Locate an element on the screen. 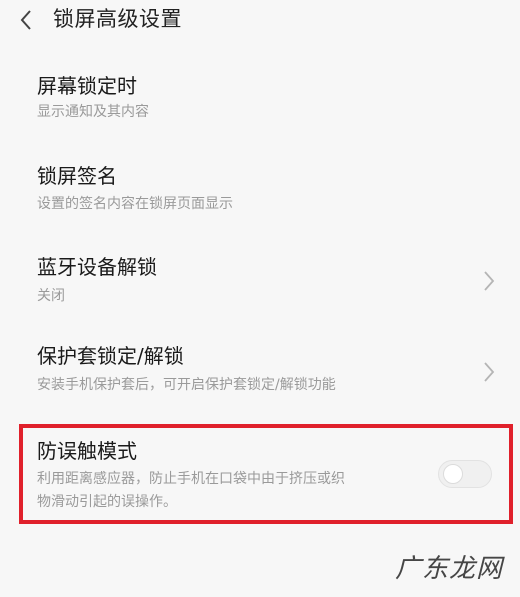 The height and width of the screenshot is (597, 520). setting-item-bluetooth-unlock: 蓝牙设备解锁 关闭 is located at coordinates (260, 283).